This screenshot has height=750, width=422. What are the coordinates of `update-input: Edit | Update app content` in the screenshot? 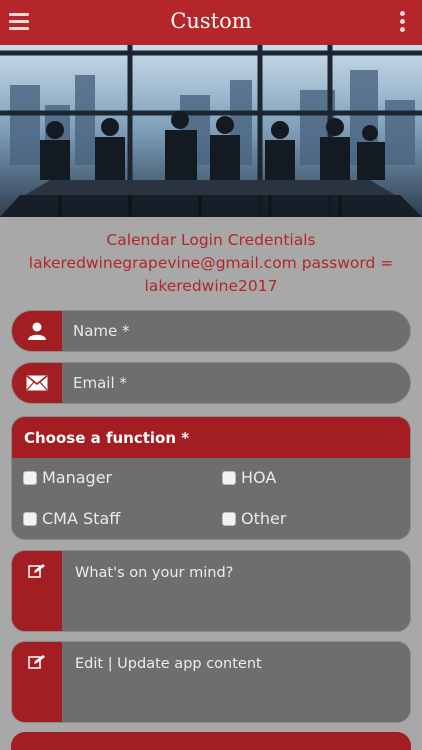 It's located at (168, 664).